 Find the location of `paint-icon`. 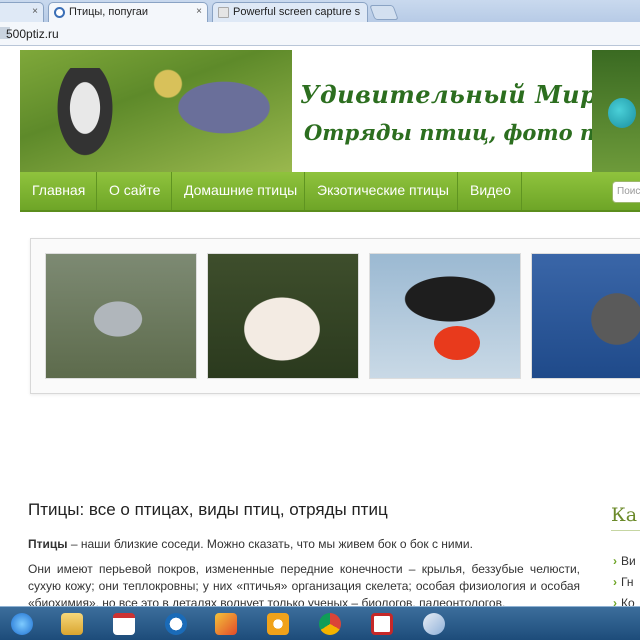

paint-icon is located at coordinates (434, 624).